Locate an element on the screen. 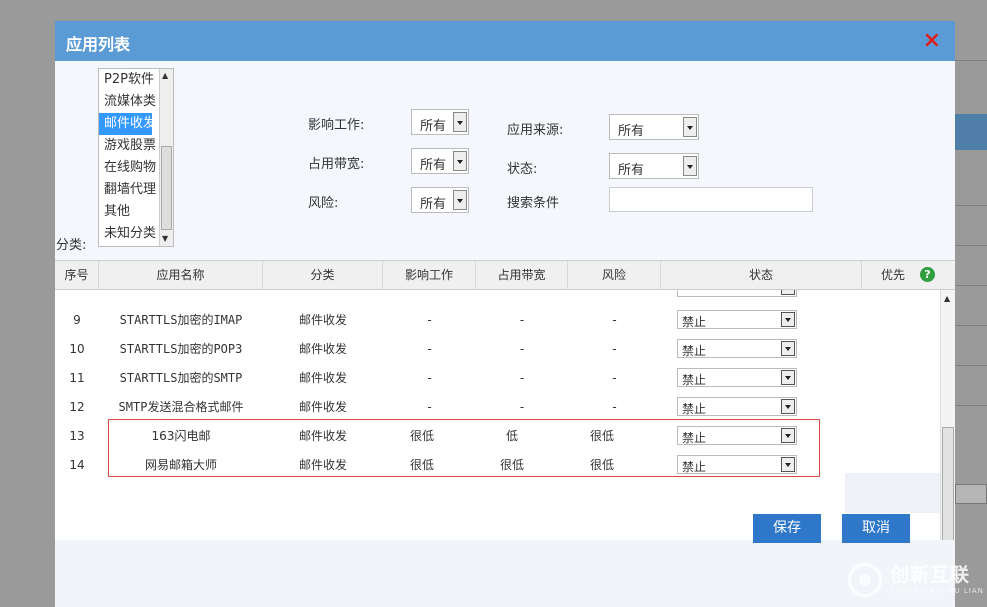 Image resolution: width=987 pixels, height=607 pixels. cell-name: STARTTLS加密的POP3 is located at coordinates (181, 349).